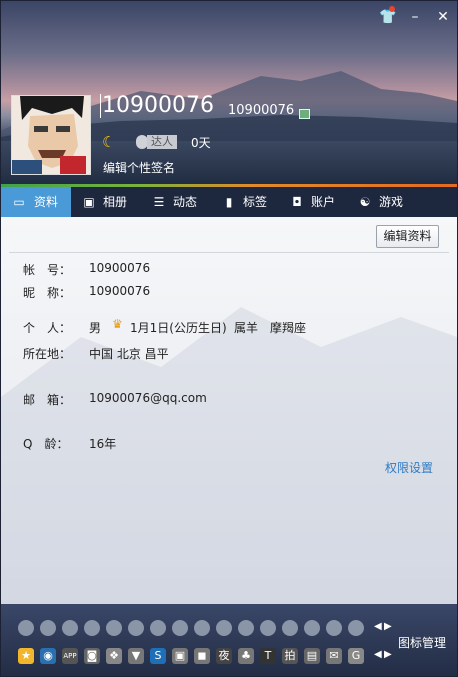 This screenshot has height=677, width=458. I want to click on crown-icon: ♛, so click(117, 324).